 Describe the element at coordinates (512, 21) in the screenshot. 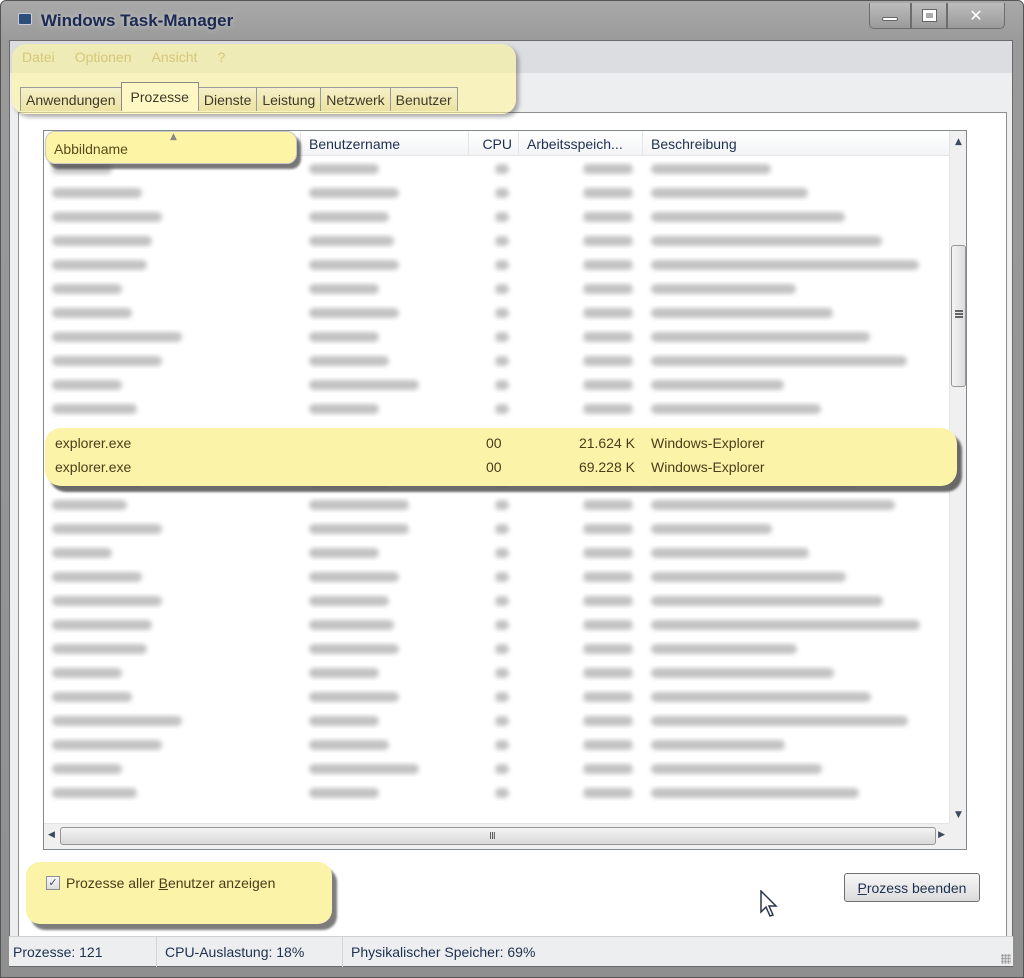

I see `title-bar: Windows Task-Manager ✕` at that location.